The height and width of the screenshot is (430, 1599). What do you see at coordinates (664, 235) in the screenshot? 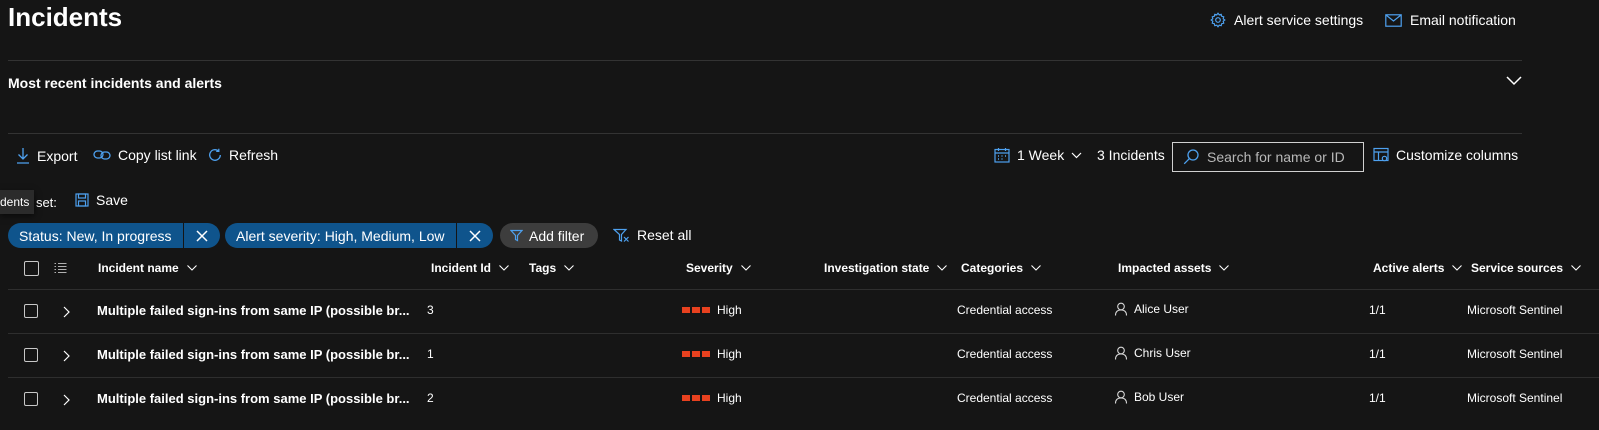
I see `reset-all-label: Reset all` at bounding box center [664, 235].